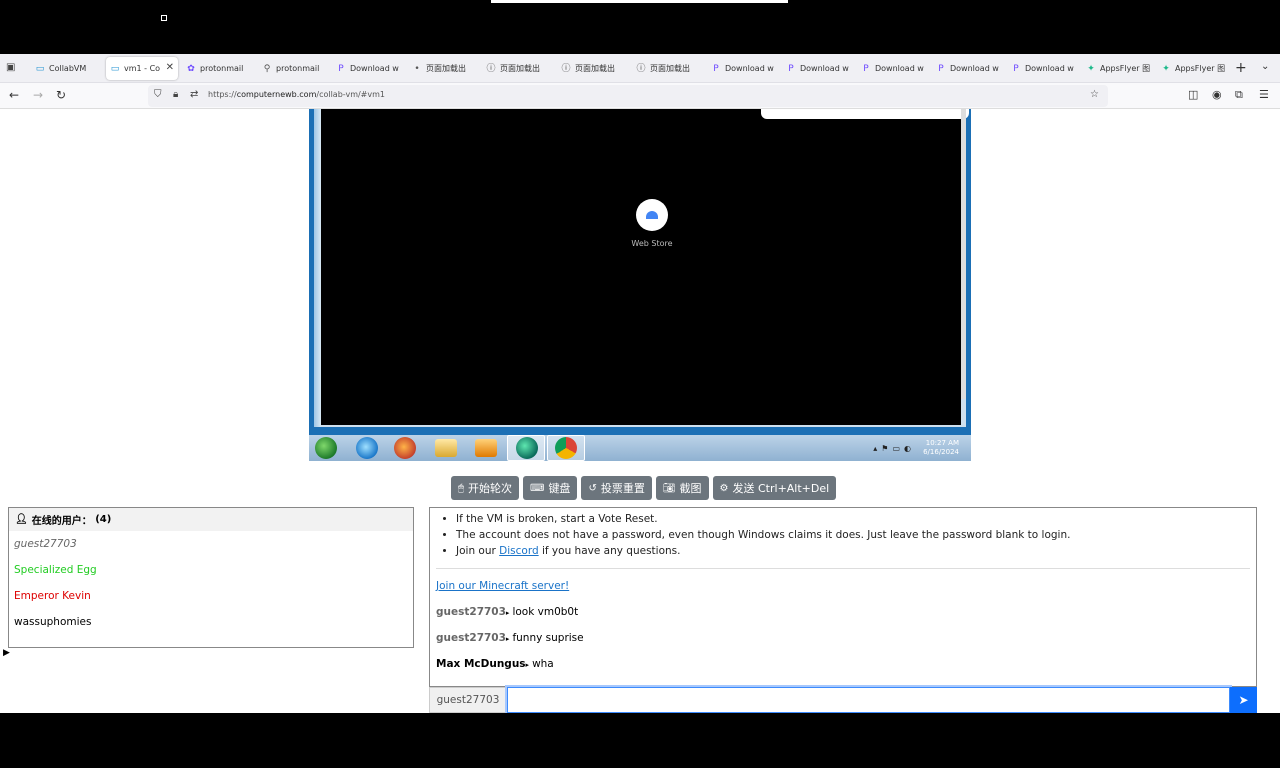 This screenshot has width=1280, height=768. Describe the element at coordinates (1243, 700) in the screenshot. I see `send-icon: ➤` at that location.